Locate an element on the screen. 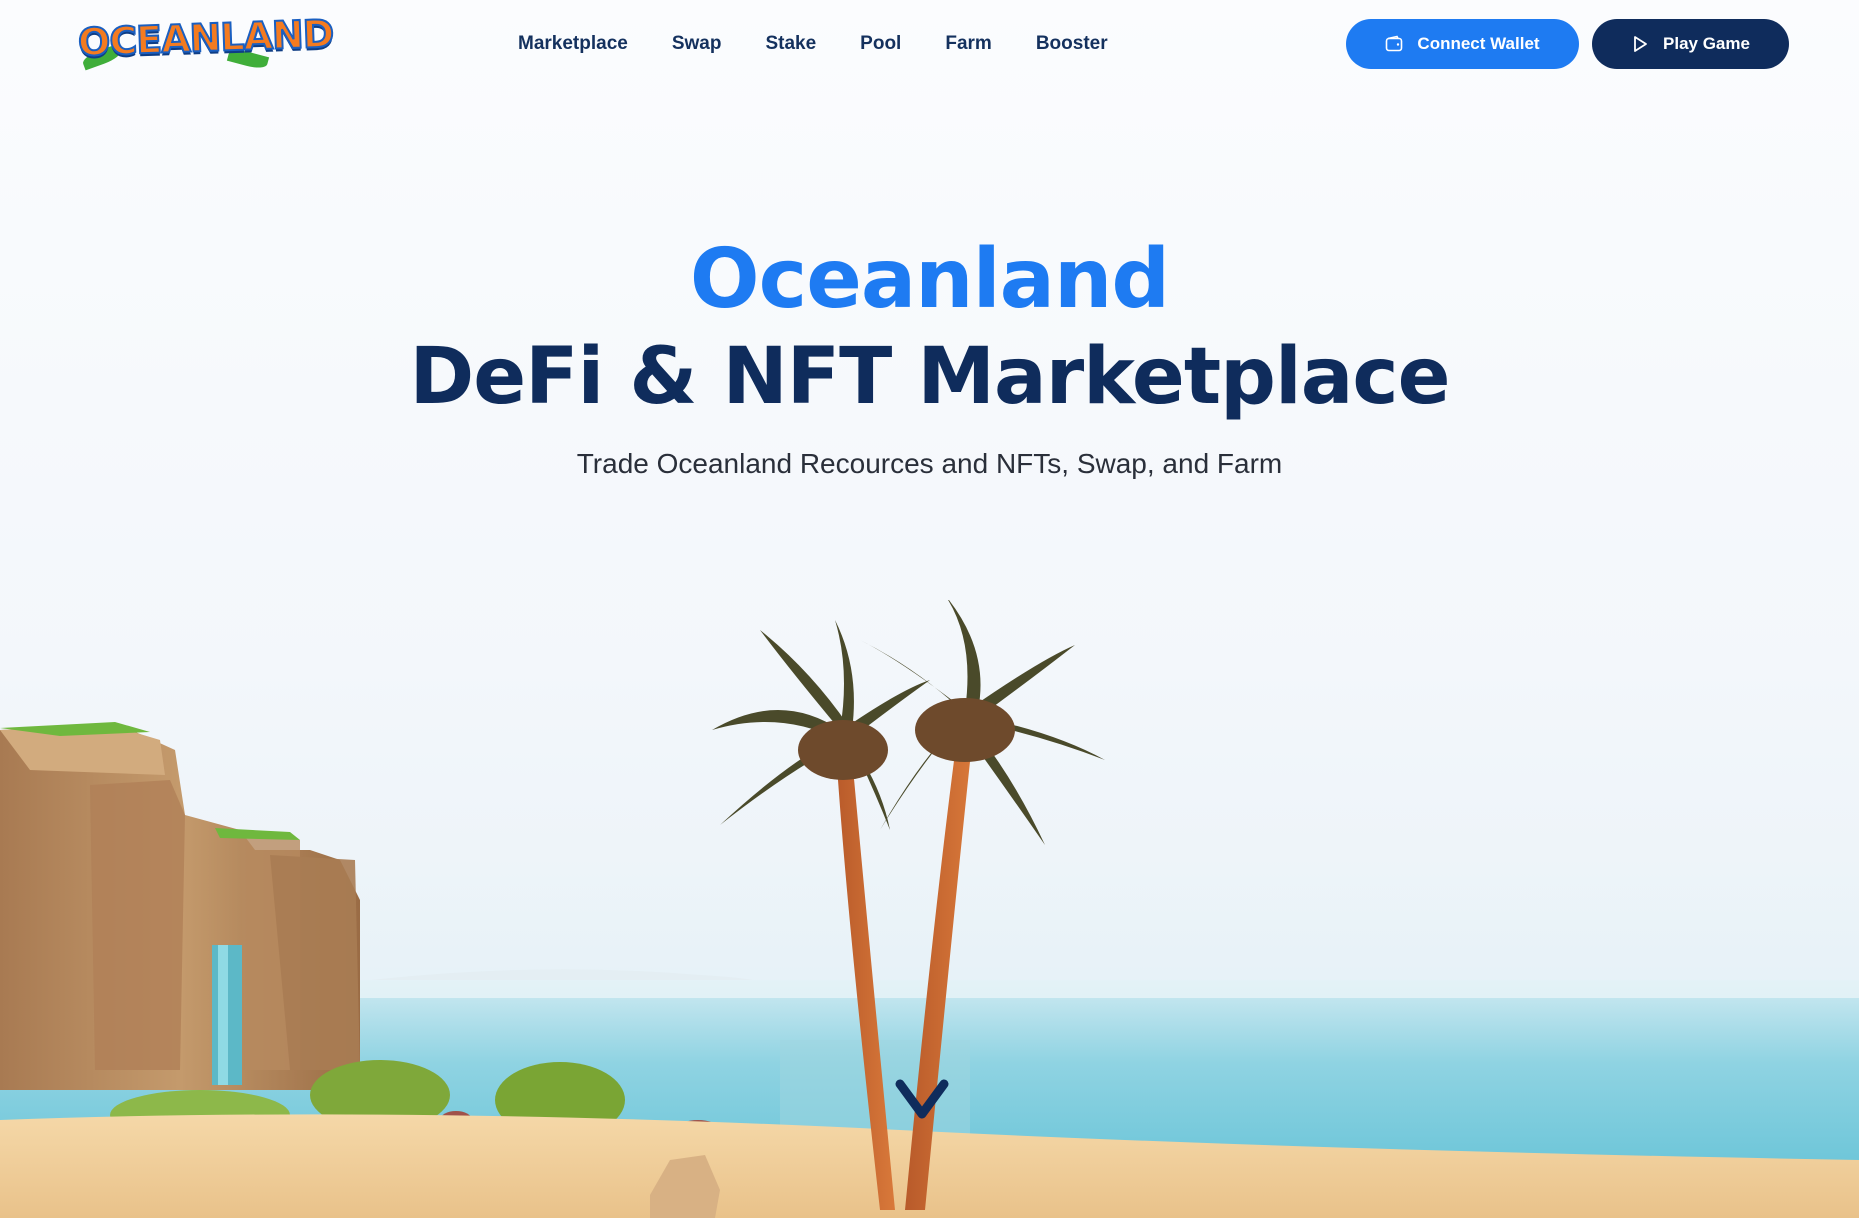 This screenshot has width=1859, height=1218. connect-wallet-label: Connect Wallet is located at coordinates (1478, 43).